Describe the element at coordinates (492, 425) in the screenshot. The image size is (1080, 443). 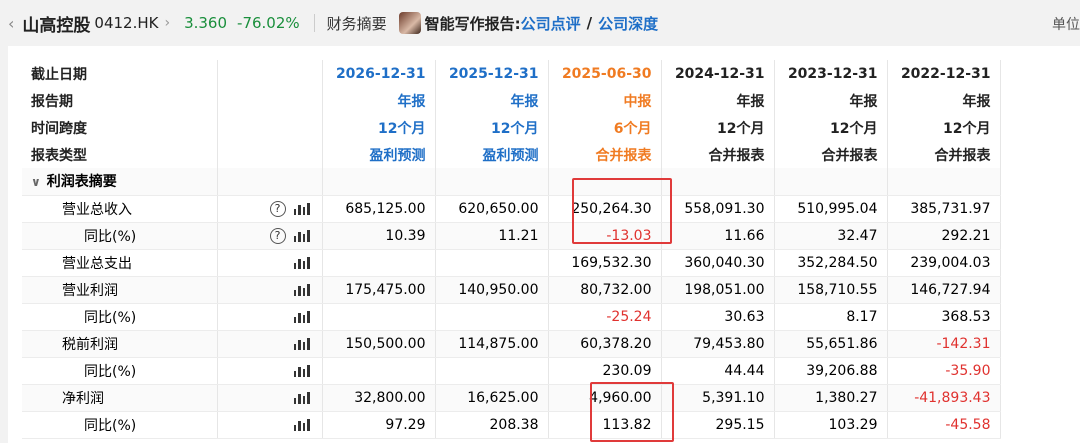
I see `value-cell: 208.38` at that location.